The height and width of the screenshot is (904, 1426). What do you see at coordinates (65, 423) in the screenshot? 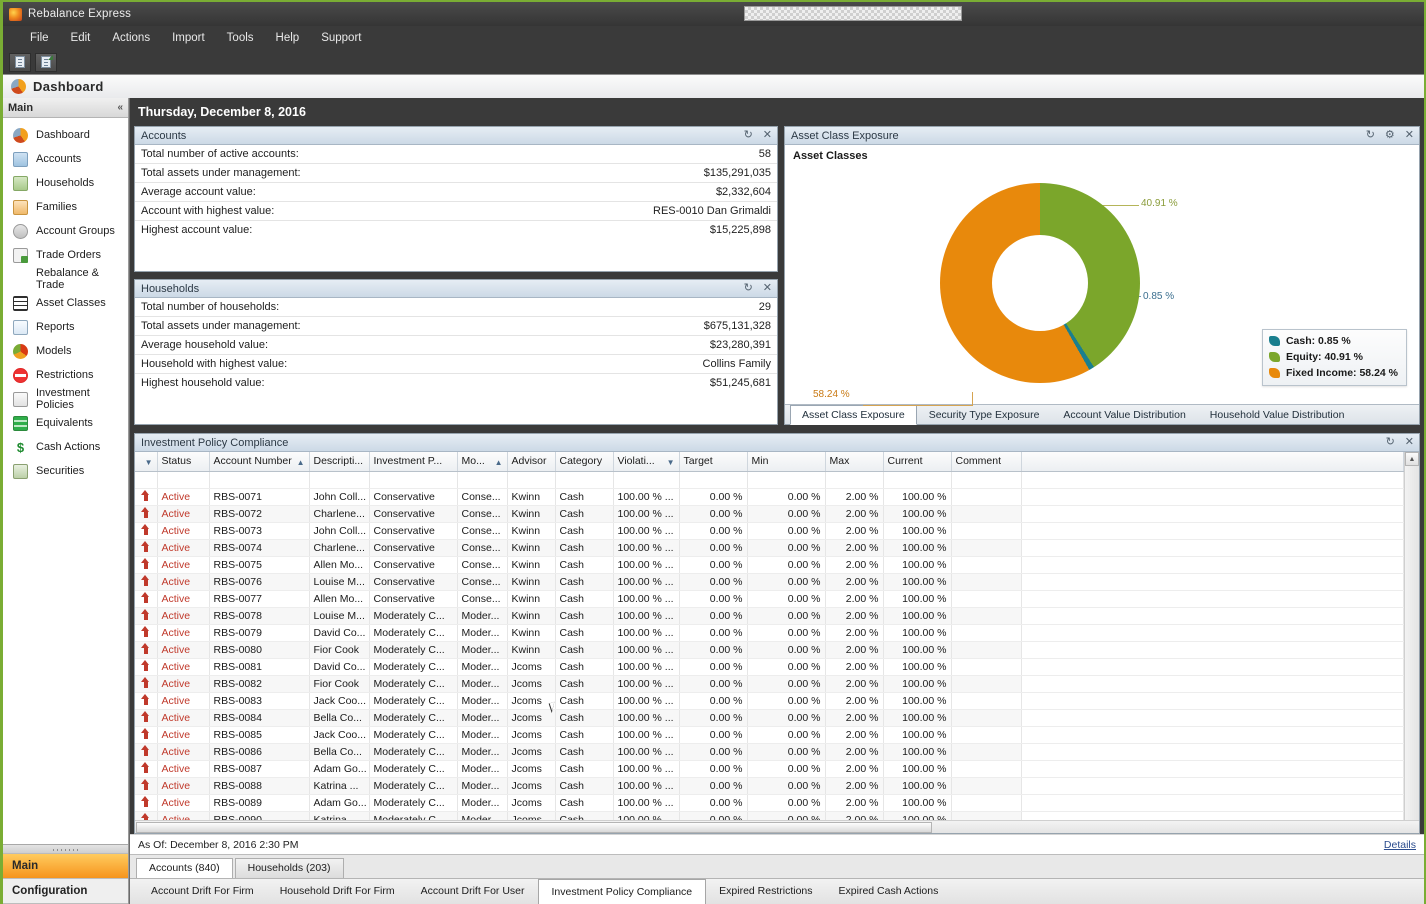
I see `sidebar-item-equivalents: Equivalents` at bounding box center [65, 423].